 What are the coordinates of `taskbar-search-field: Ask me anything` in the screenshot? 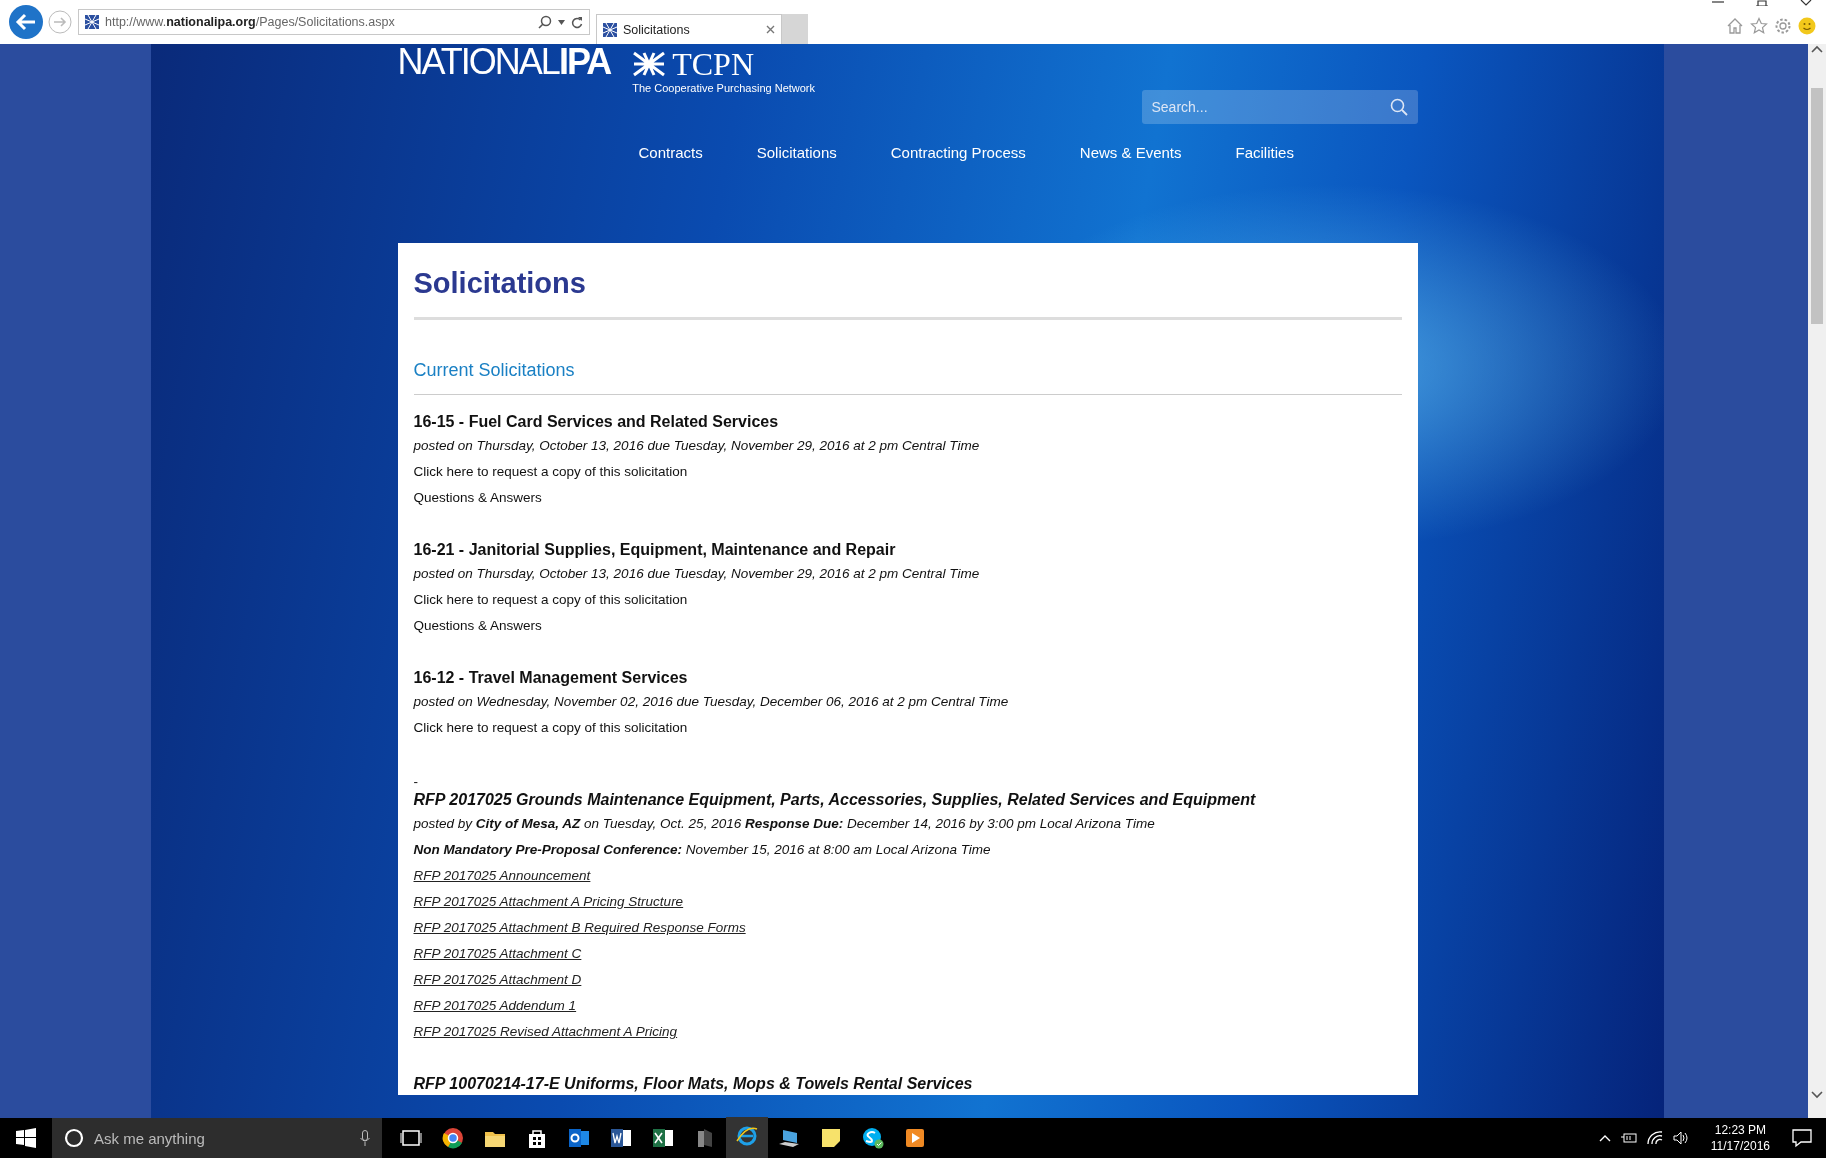 It's located at (217, 1138).